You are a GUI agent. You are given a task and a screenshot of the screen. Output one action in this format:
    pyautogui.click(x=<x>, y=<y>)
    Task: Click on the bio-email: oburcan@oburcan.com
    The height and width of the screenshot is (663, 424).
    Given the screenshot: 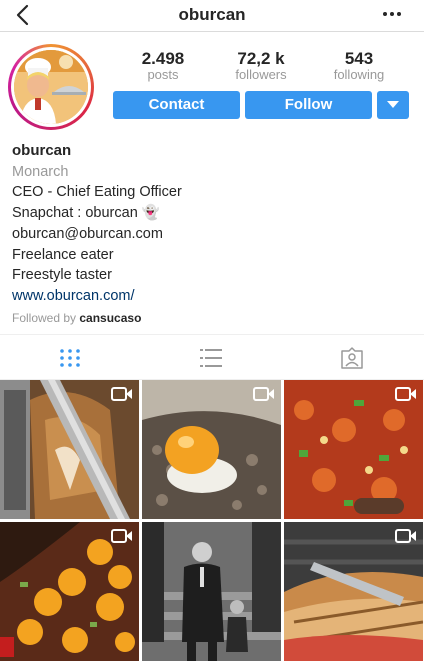 What is the action you would take?
    pyautogui.click(x=87, y=233)
    